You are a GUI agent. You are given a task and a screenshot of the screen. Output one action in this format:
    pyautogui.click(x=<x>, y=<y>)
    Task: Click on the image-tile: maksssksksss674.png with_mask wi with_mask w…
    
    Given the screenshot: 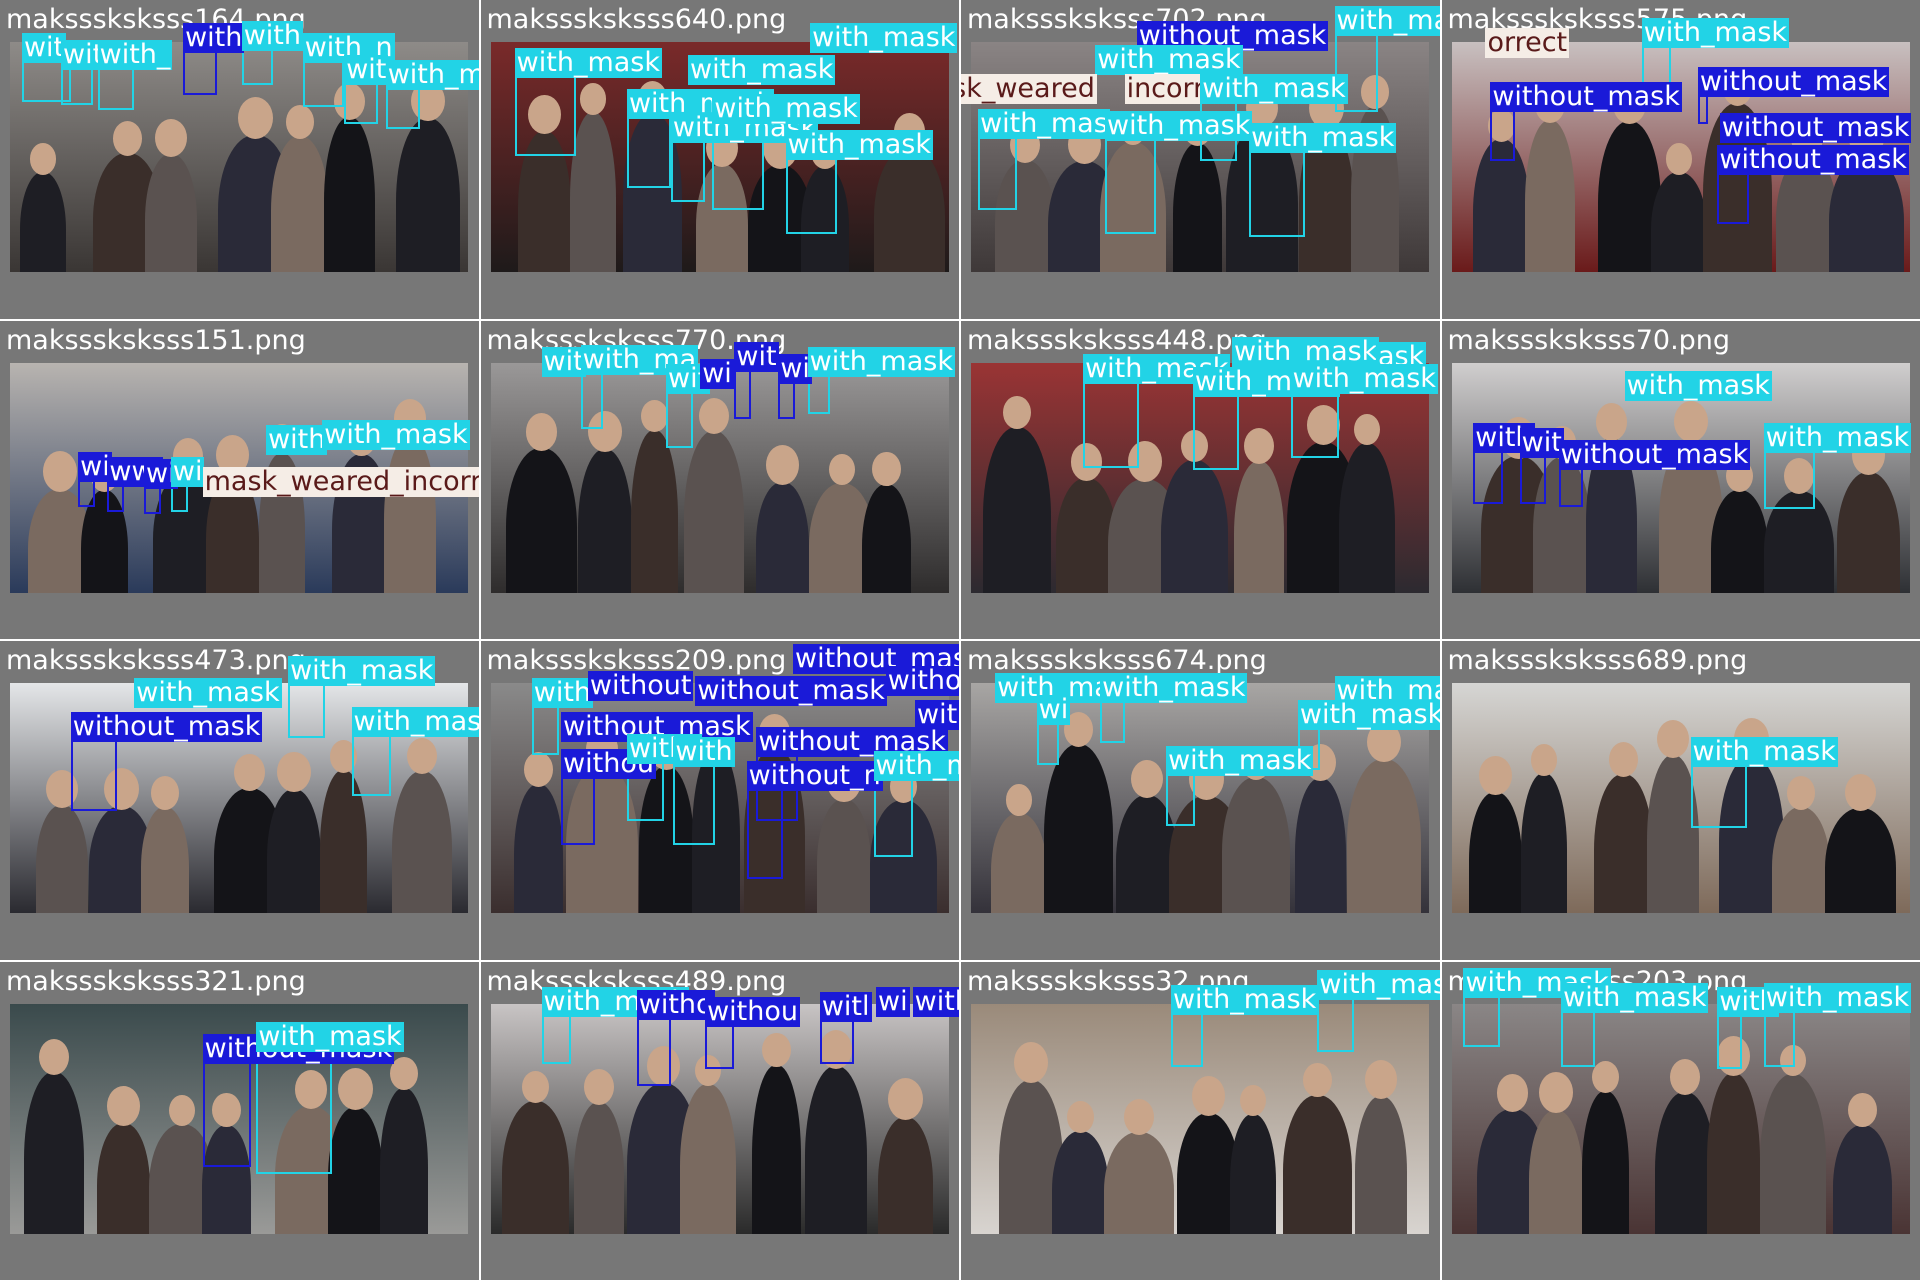 What is the action you would take?
    pyautogui.click(x=1200, y=800)
    